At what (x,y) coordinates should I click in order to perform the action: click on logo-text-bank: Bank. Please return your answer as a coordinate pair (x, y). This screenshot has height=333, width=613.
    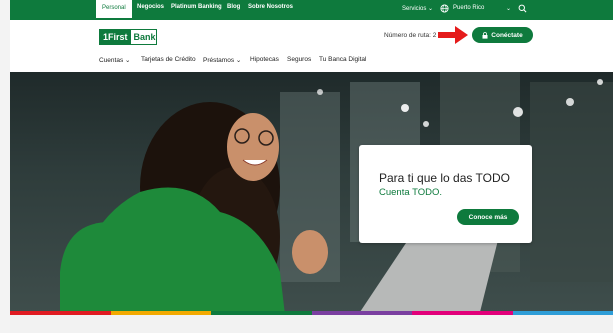
    Looking at the image, I should click on (144, 37).